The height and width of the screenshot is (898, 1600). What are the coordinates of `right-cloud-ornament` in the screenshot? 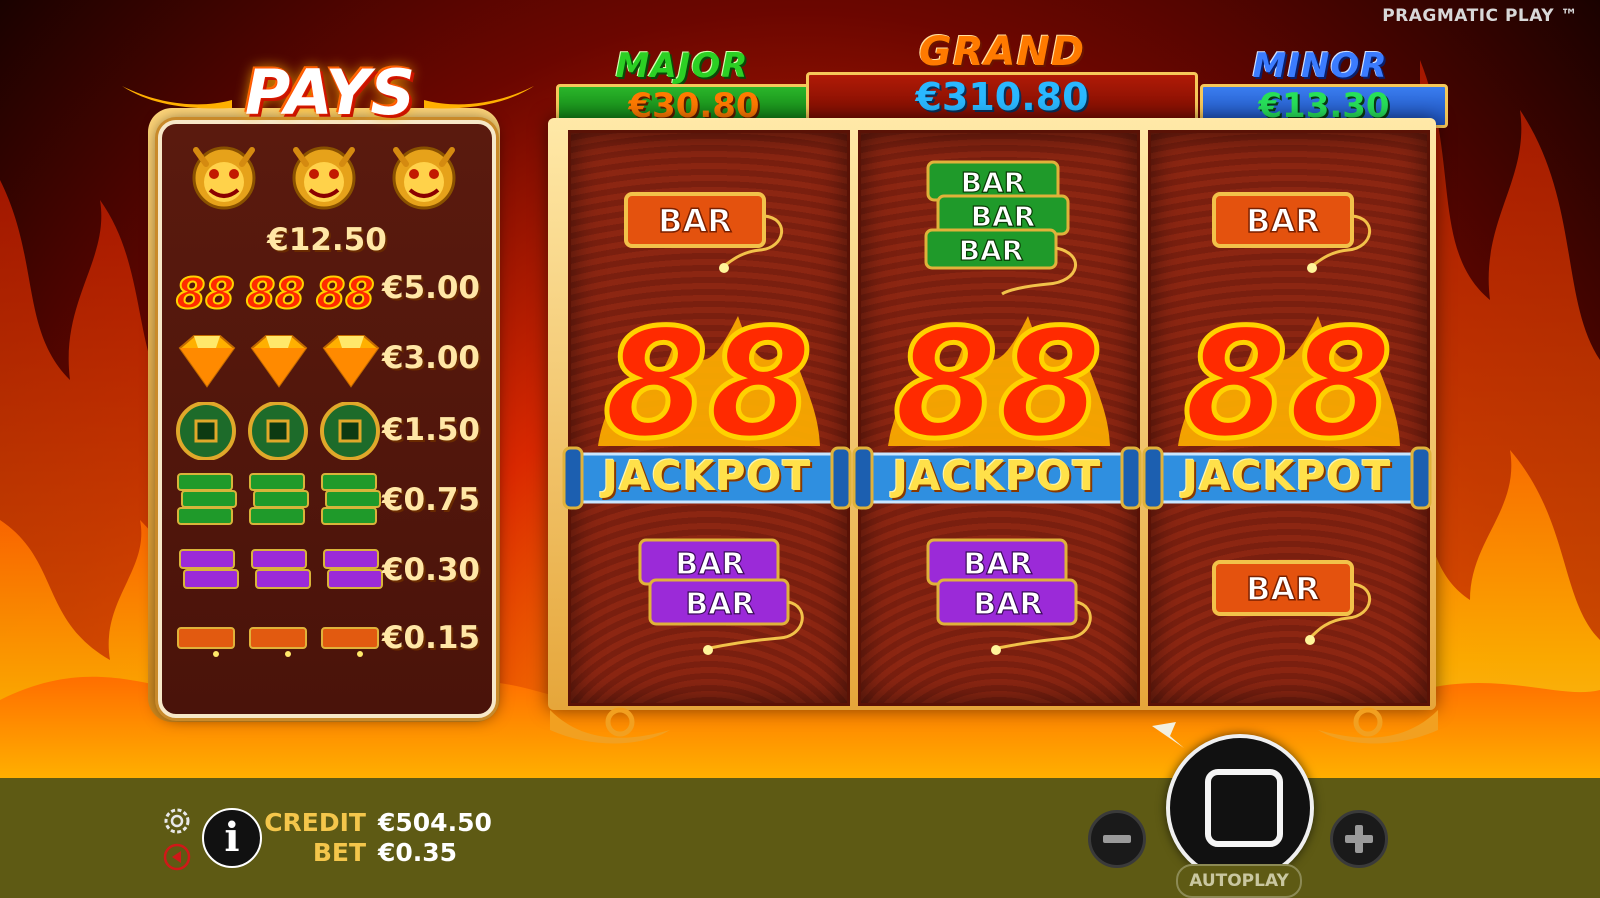 It's located at (479, 97).